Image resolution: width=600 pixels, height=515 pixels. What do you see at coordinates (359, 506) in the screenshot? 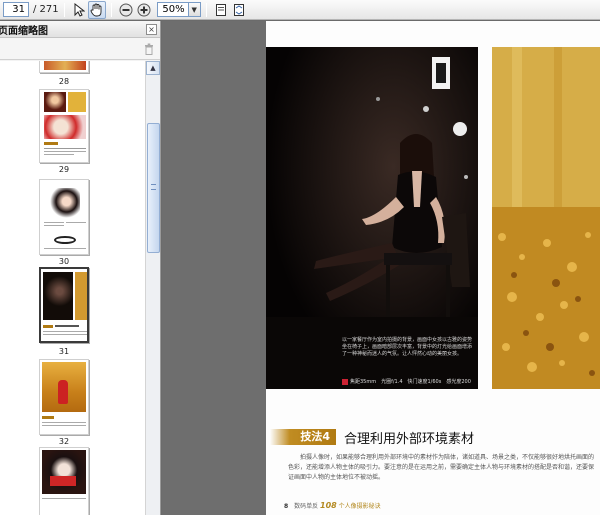
I see `footer-brand: 个人像摄影秘诀` at bounding box center [359, 506].